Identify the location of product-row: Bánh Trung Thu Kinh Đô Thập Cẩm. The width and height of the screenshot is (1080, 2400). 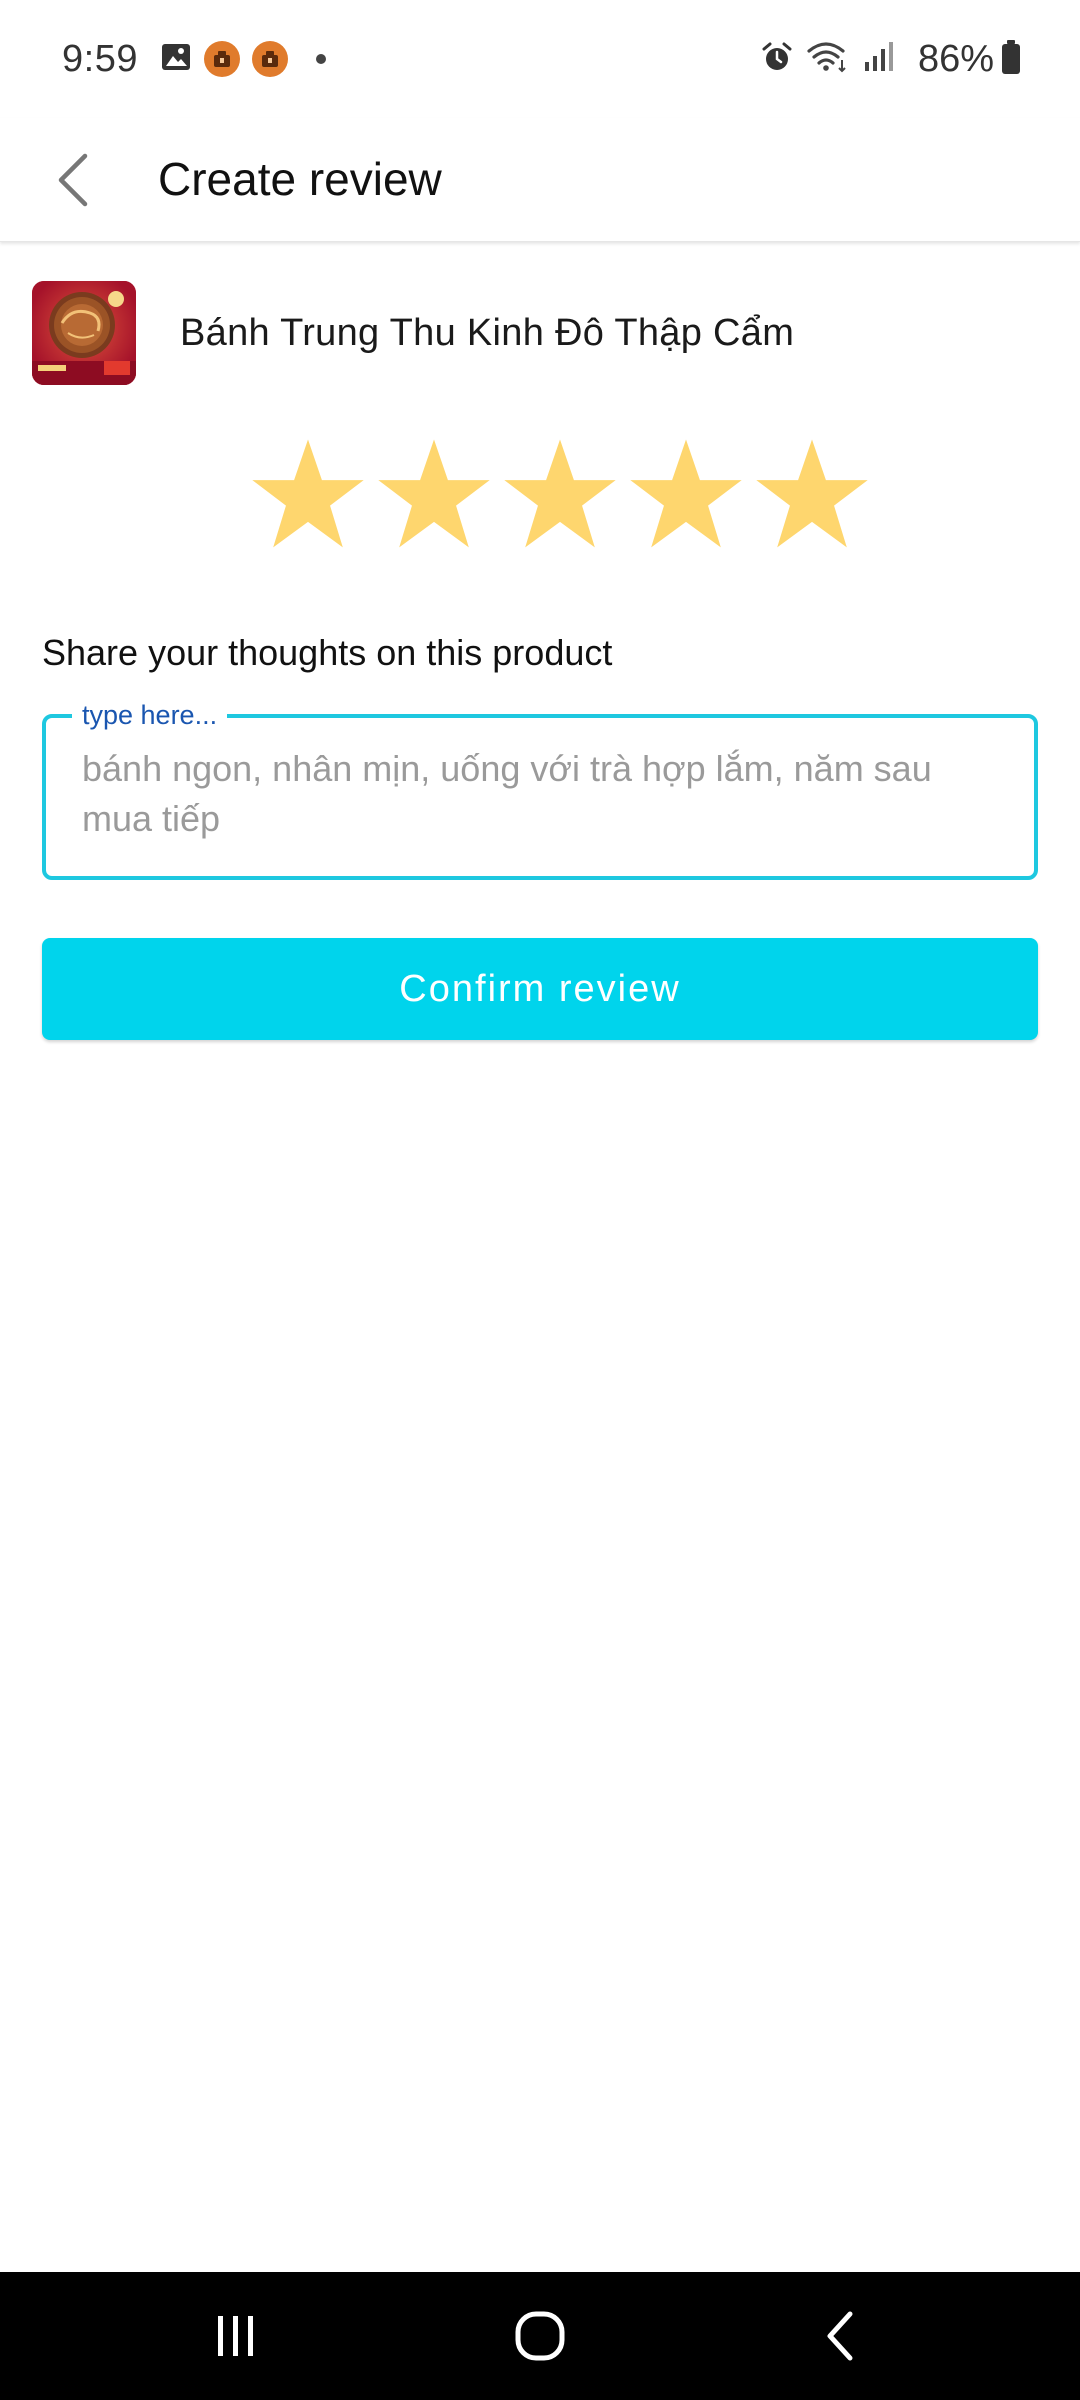
(540, 333).